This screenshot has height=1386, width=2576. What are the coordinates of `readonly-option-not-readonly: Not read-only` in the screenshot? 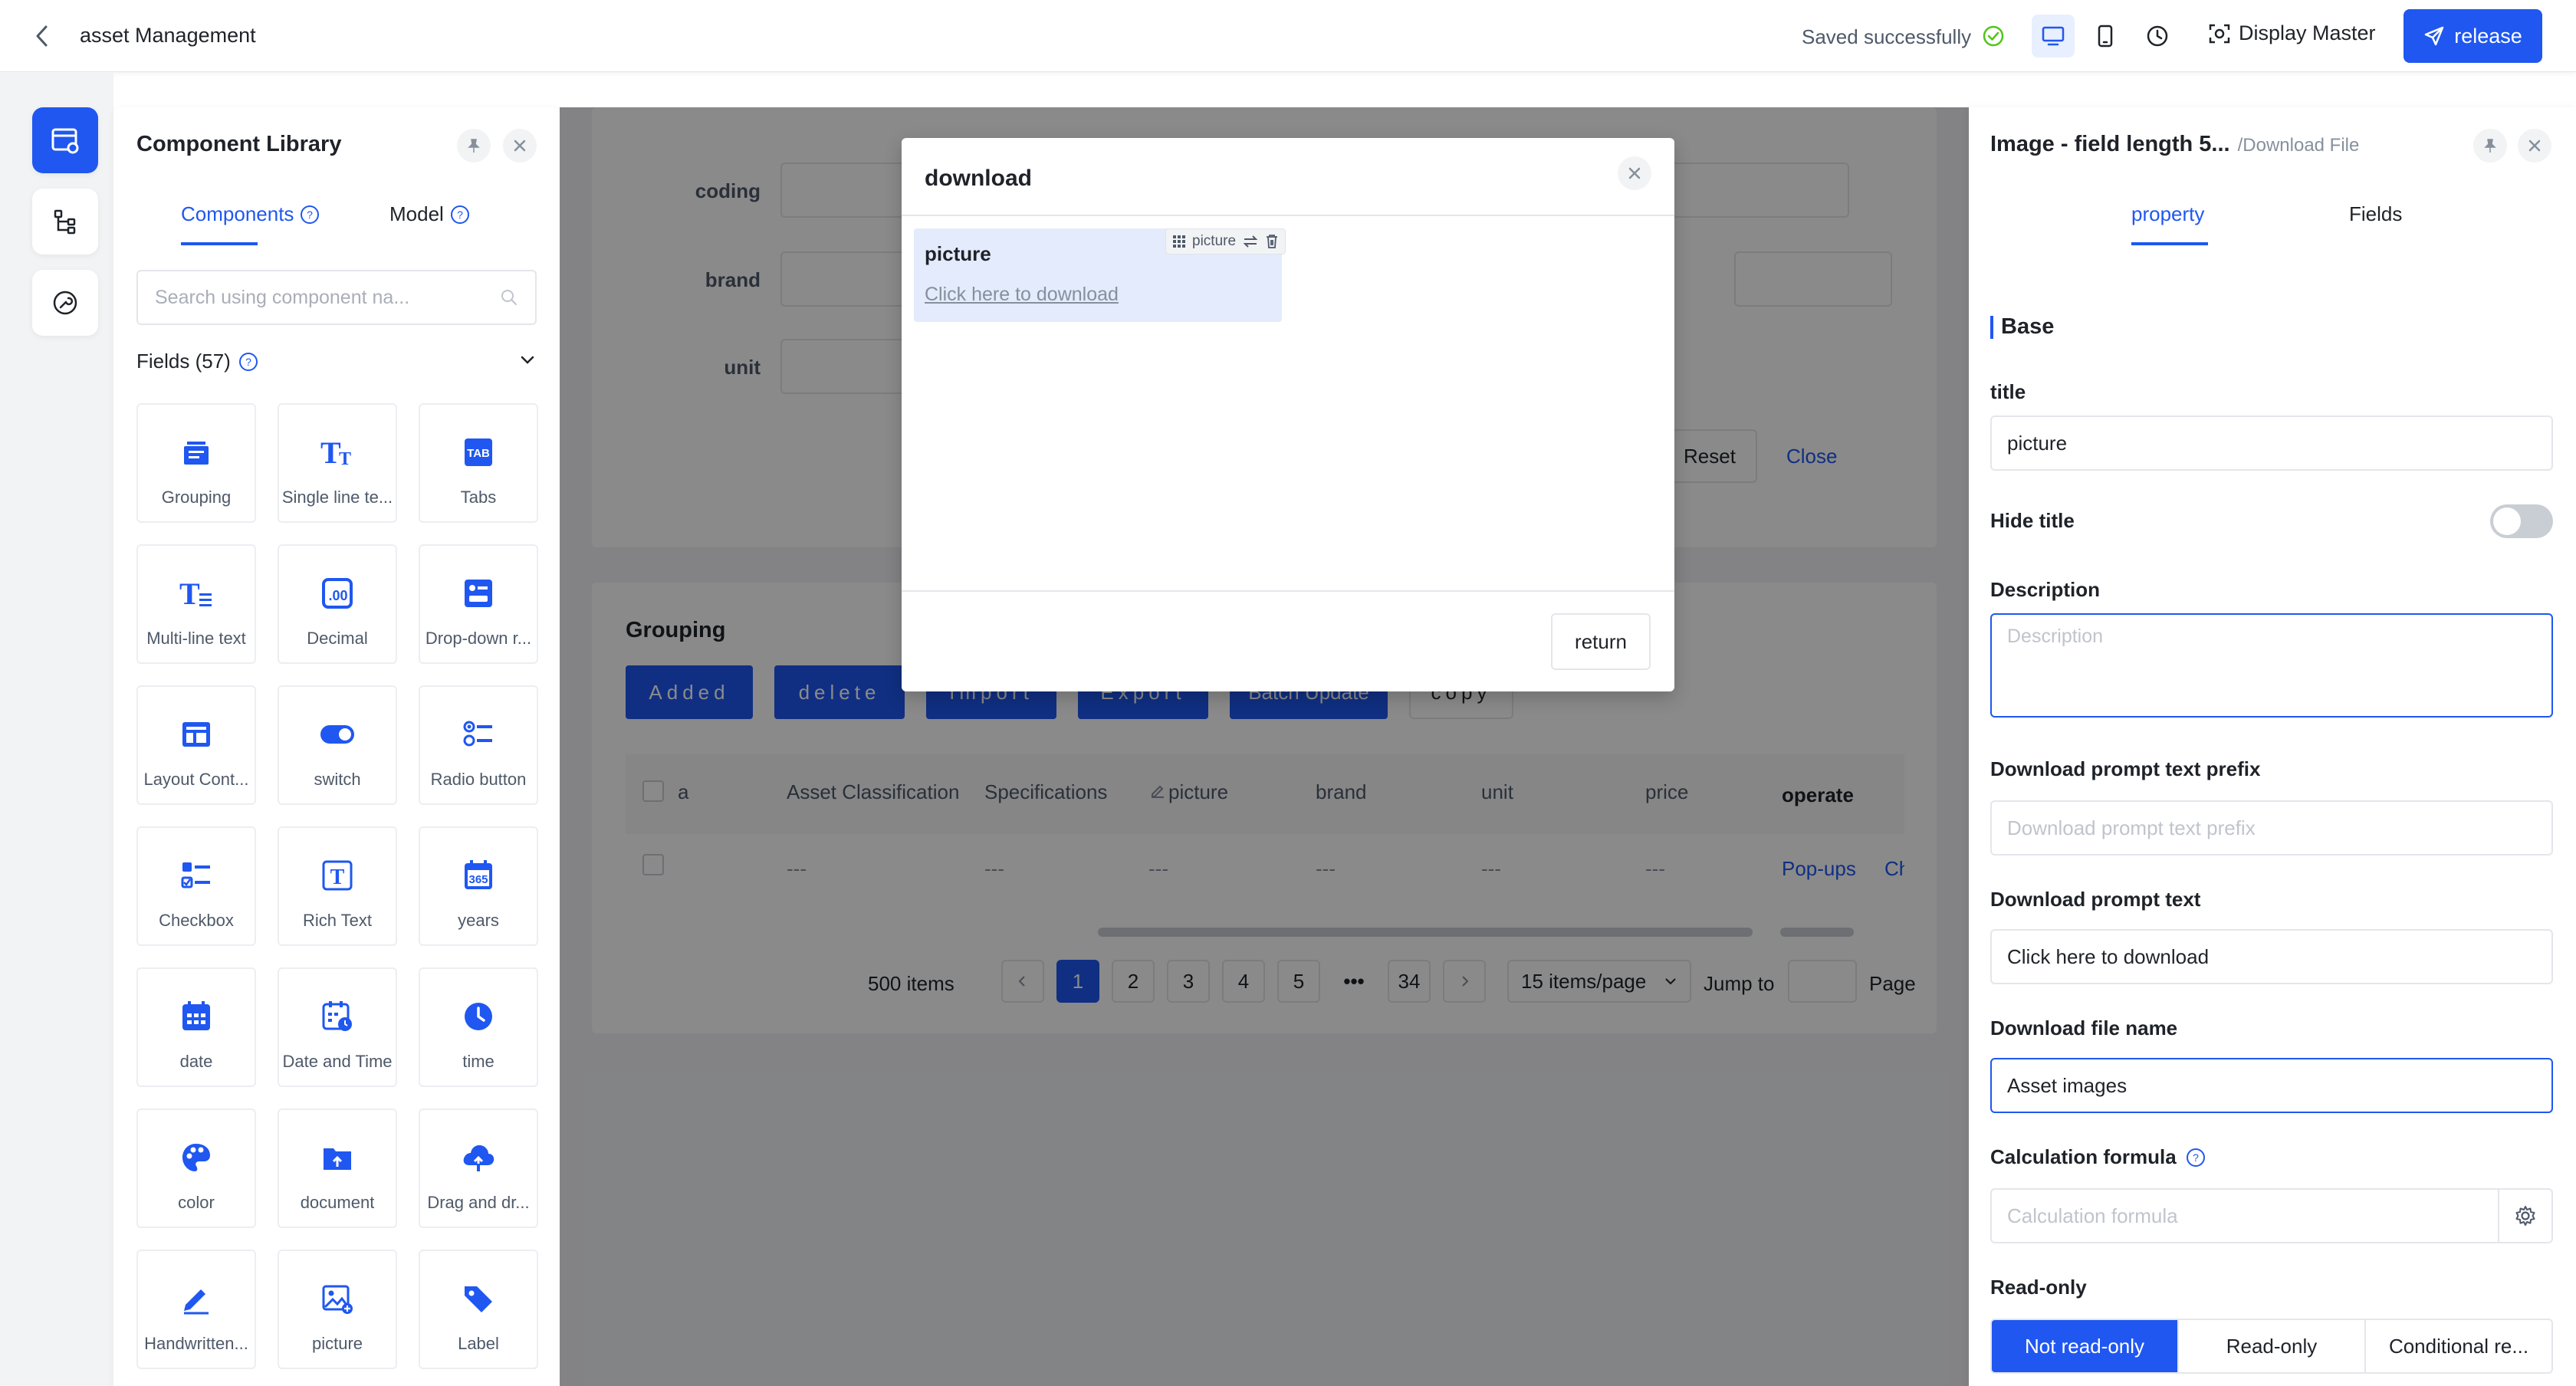 It's located at (2086, 1346).